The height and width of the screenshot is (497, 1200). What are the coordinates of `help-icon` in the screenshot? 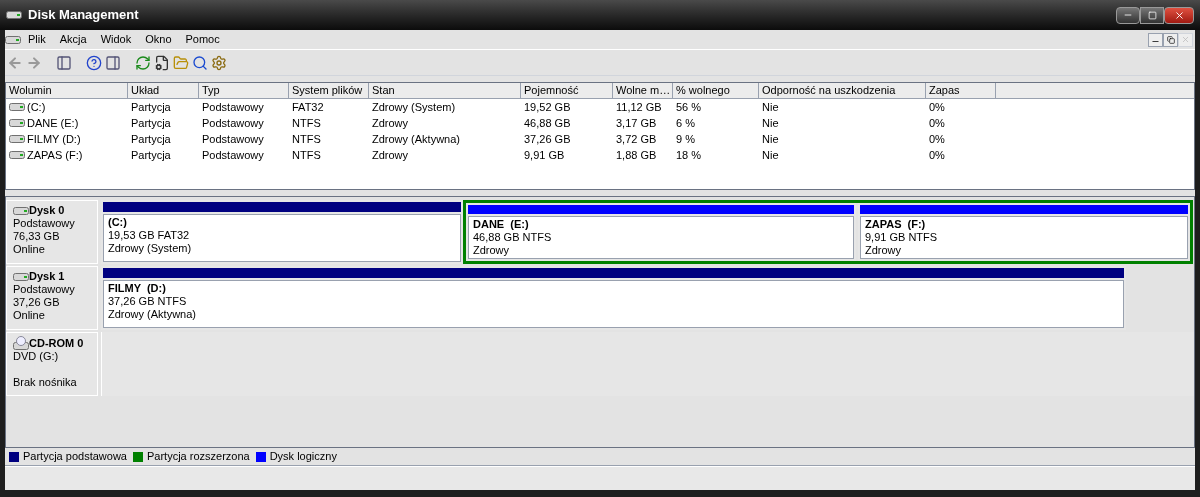 It's located at (94, 62).